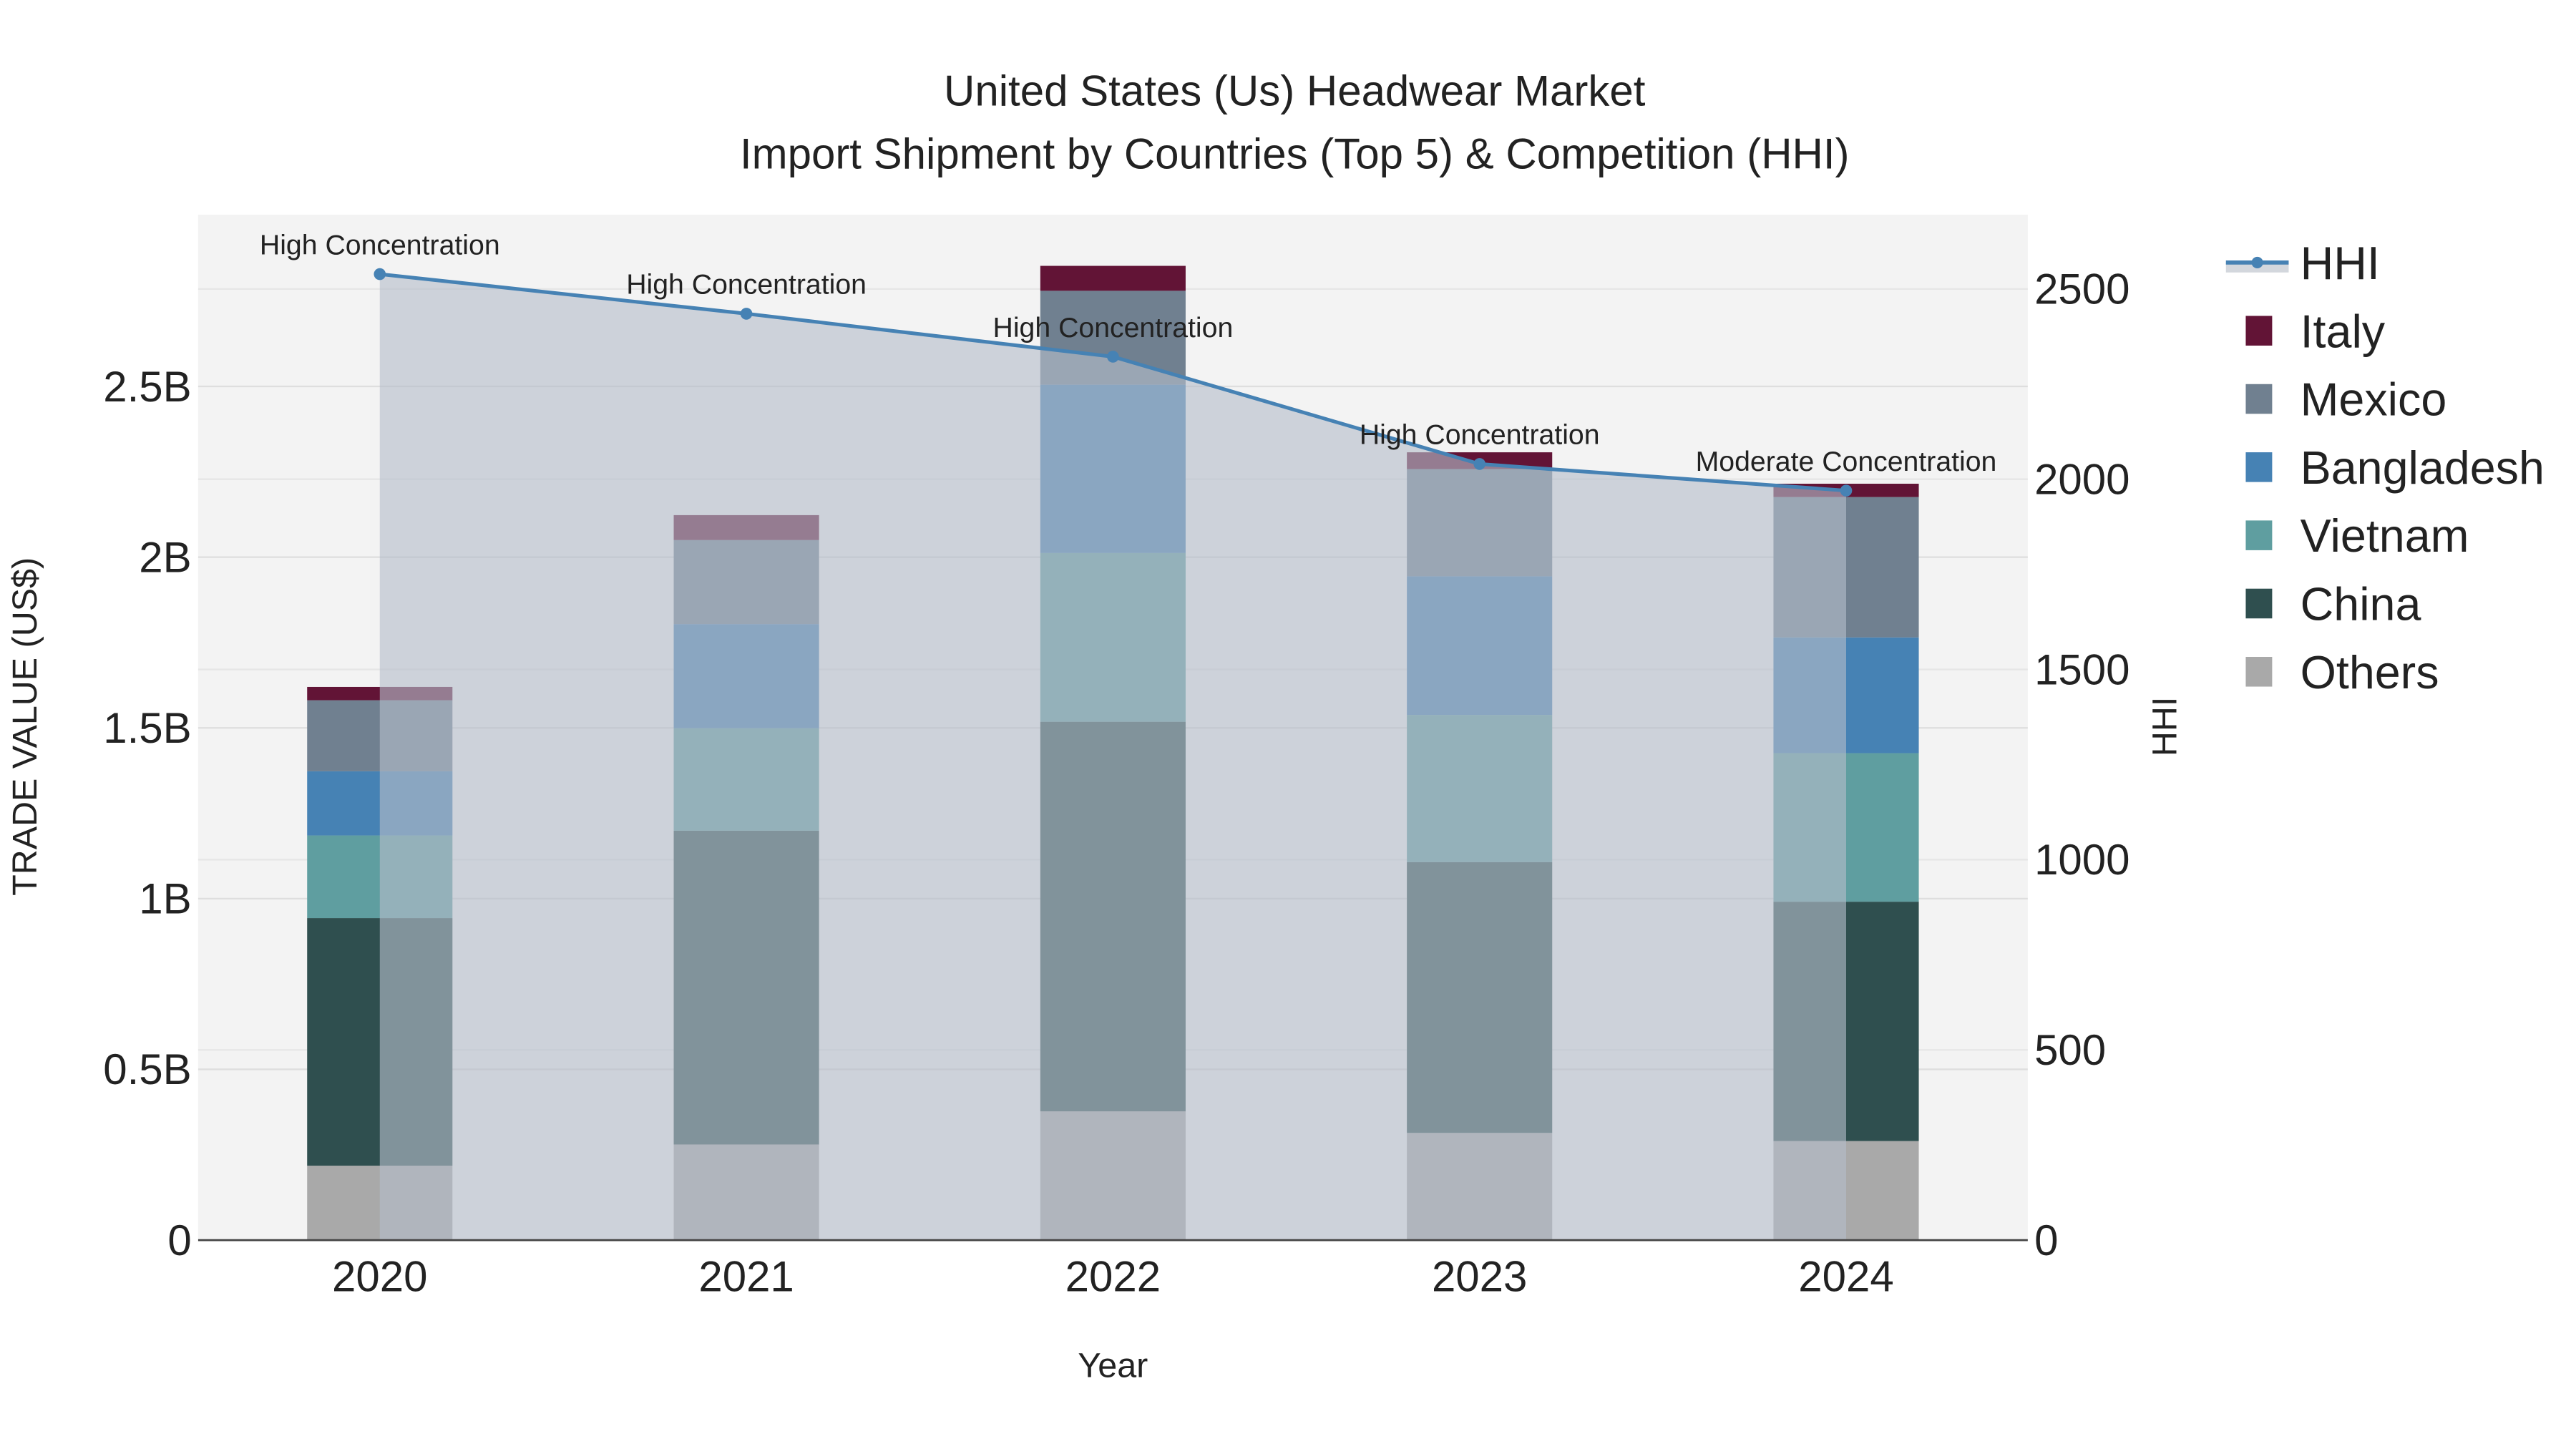 The width and height of the screenshot is (2576, 1449). I want to click on y-tick-label: 2.5B, so click(147, 387).